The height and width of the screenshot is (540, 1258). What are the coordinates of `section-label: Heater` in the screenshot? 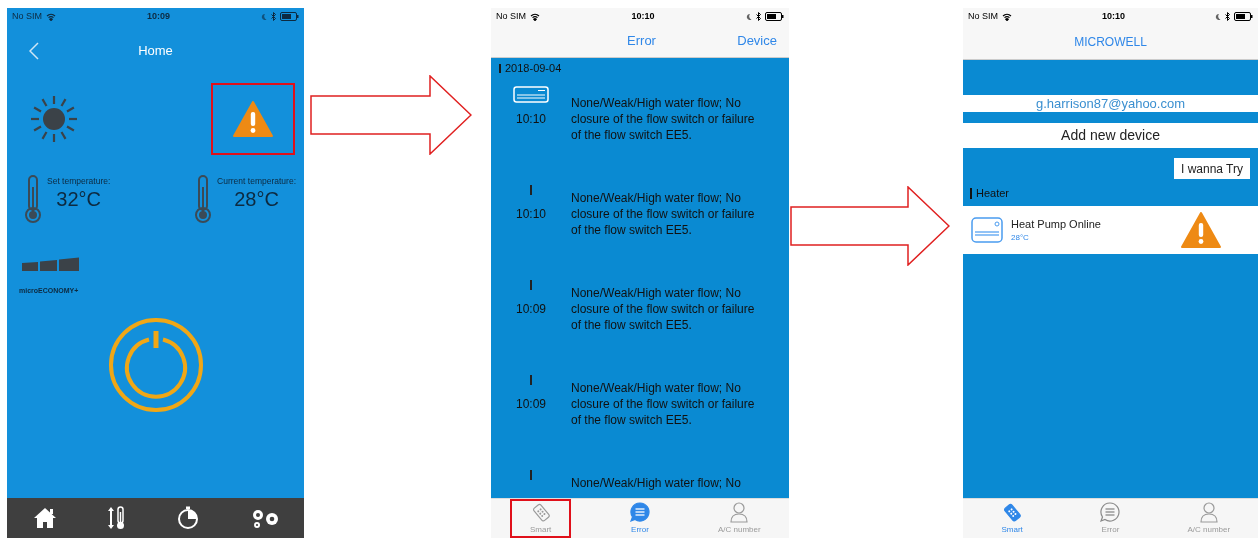 It's located at (993, 193).